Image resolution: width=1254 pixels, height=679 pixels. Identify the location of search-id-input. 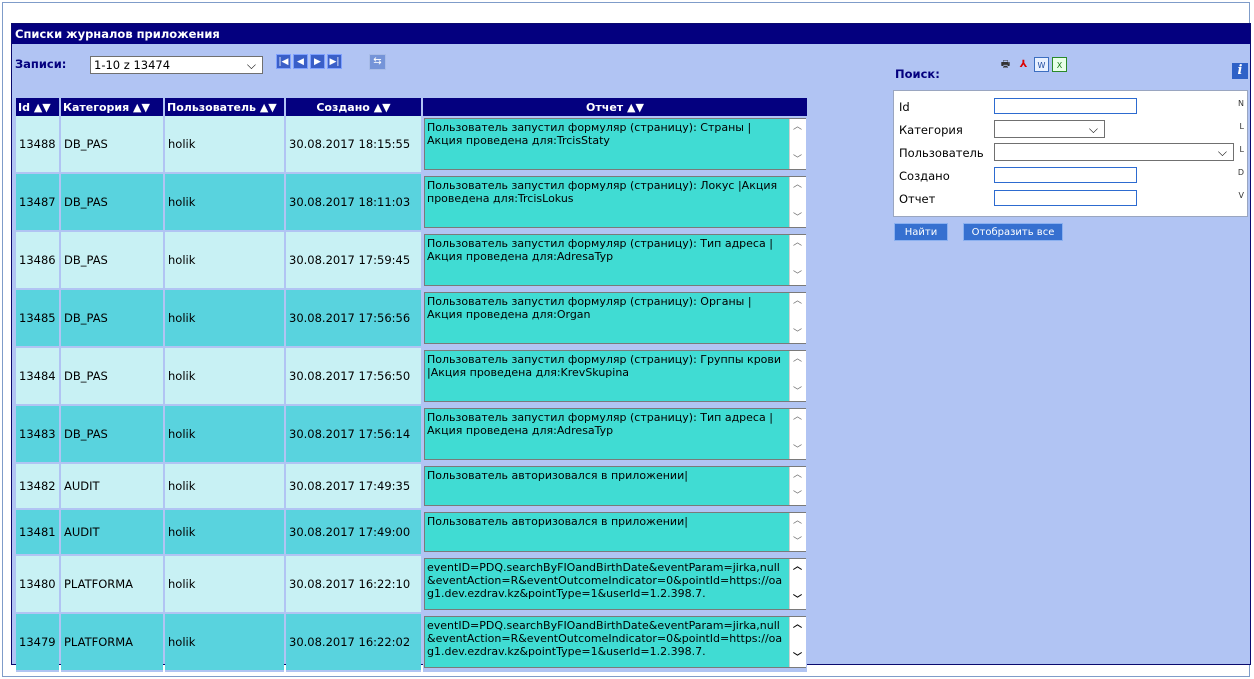
(1065, 106).